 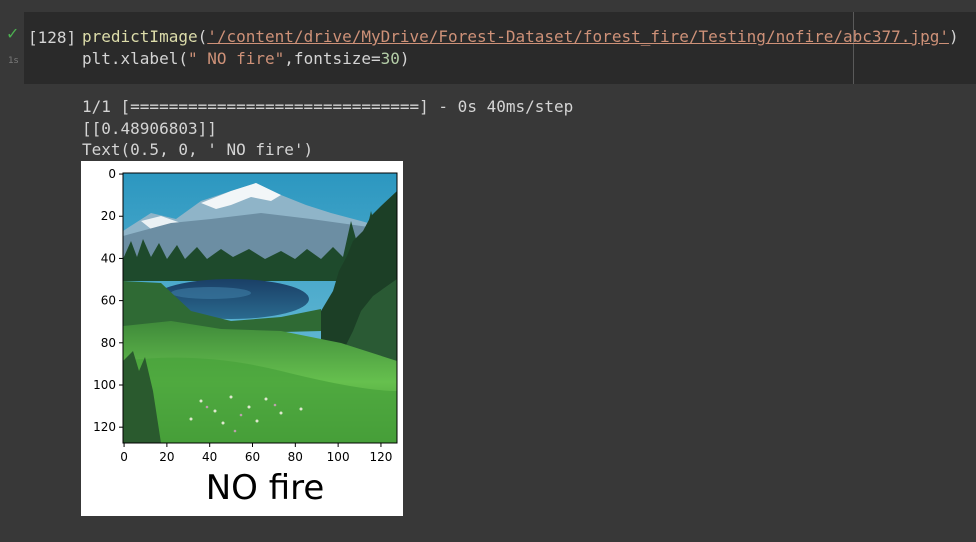 What do you see at coordinates (140, 36) in the screenshot?
I see `function-name: predictImage` at bounding box center [140, 36].